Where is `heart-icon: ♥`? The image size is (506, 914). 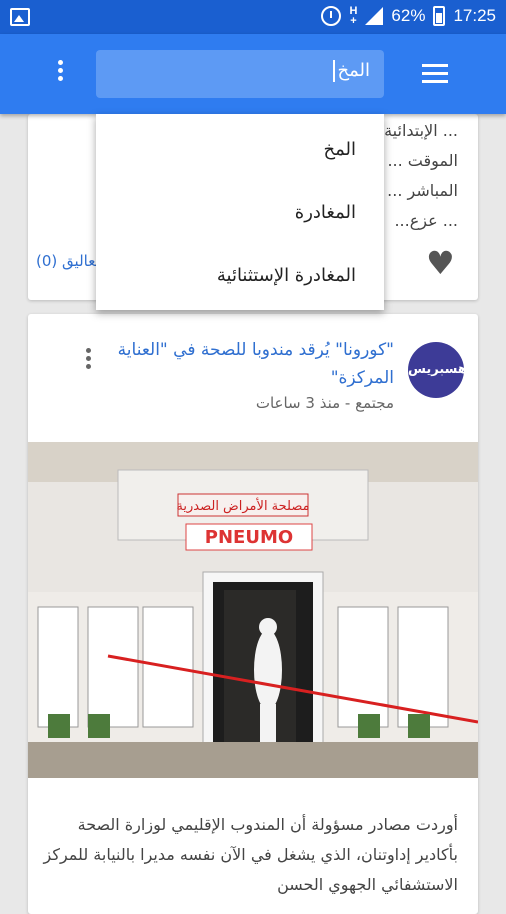
heart-icon: ♥ is located at coordinates (443, 263).